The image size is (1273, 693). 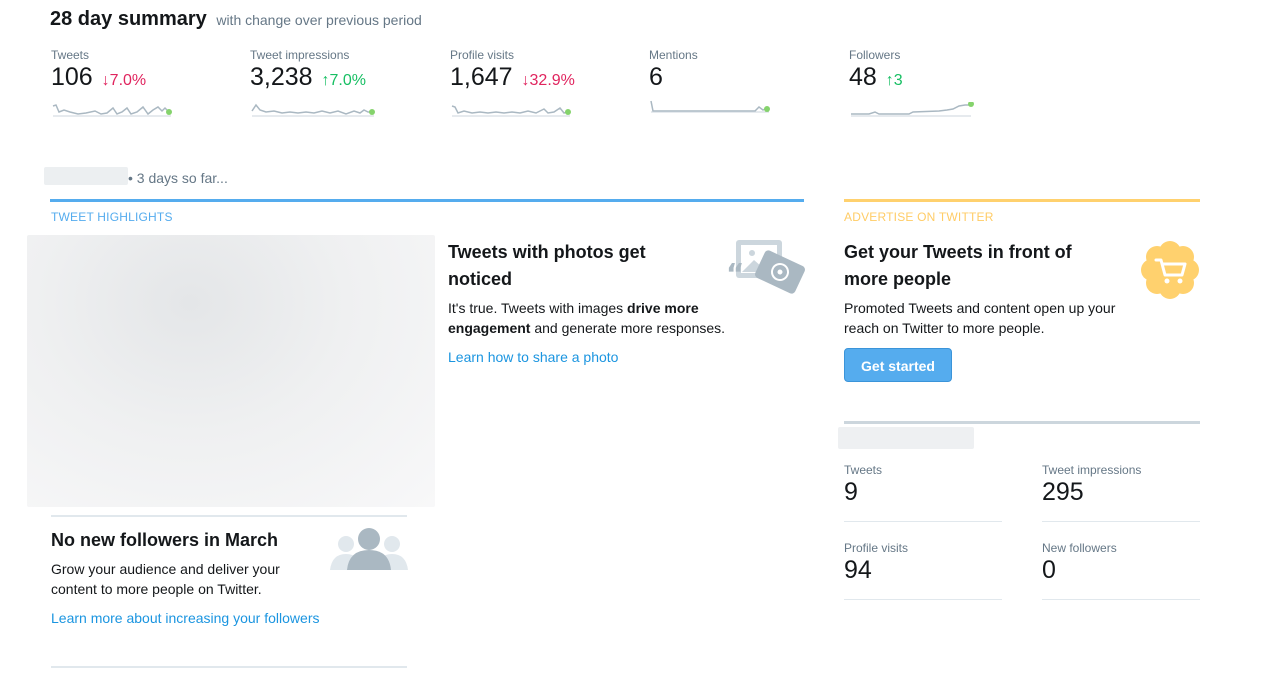 I want to click on period-stat-label: New followers, so click(x=1079, y=548).